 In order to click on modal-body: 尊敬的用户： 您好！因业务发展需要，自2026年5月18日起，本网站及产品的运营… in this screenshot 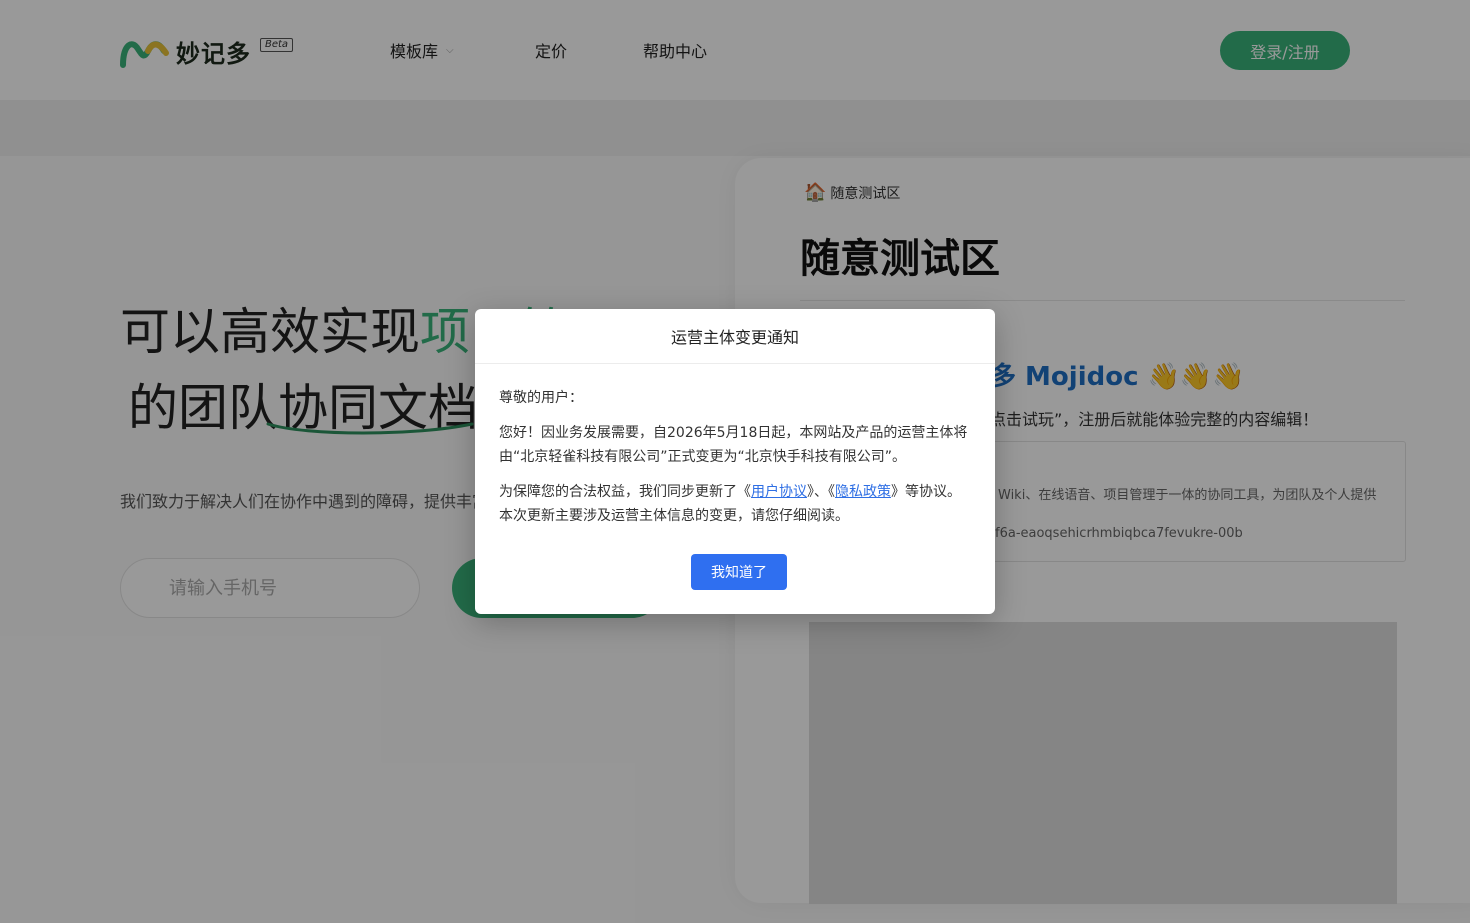, I will do `click(735, 446)`.